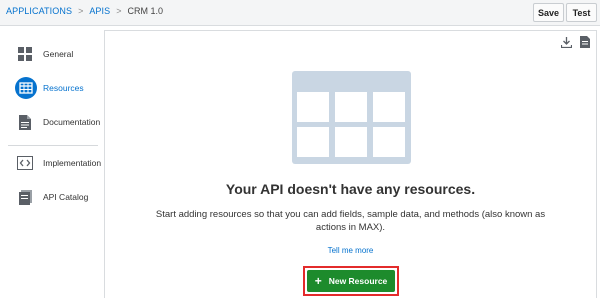 Image resolution: width=600 pixels, height=298 pixels. What do you see at coordinates (318, 281) in the screenshot?
I see `plus-icon: +` at bounding box center [318, 281].